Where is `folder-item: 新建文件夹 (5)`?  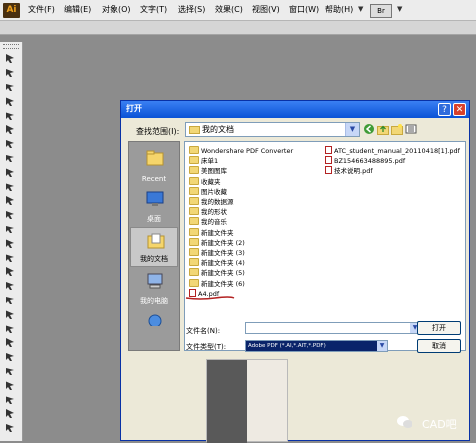 folder-item: 新建文件夹 (5) is located at coordinates (217, 273).